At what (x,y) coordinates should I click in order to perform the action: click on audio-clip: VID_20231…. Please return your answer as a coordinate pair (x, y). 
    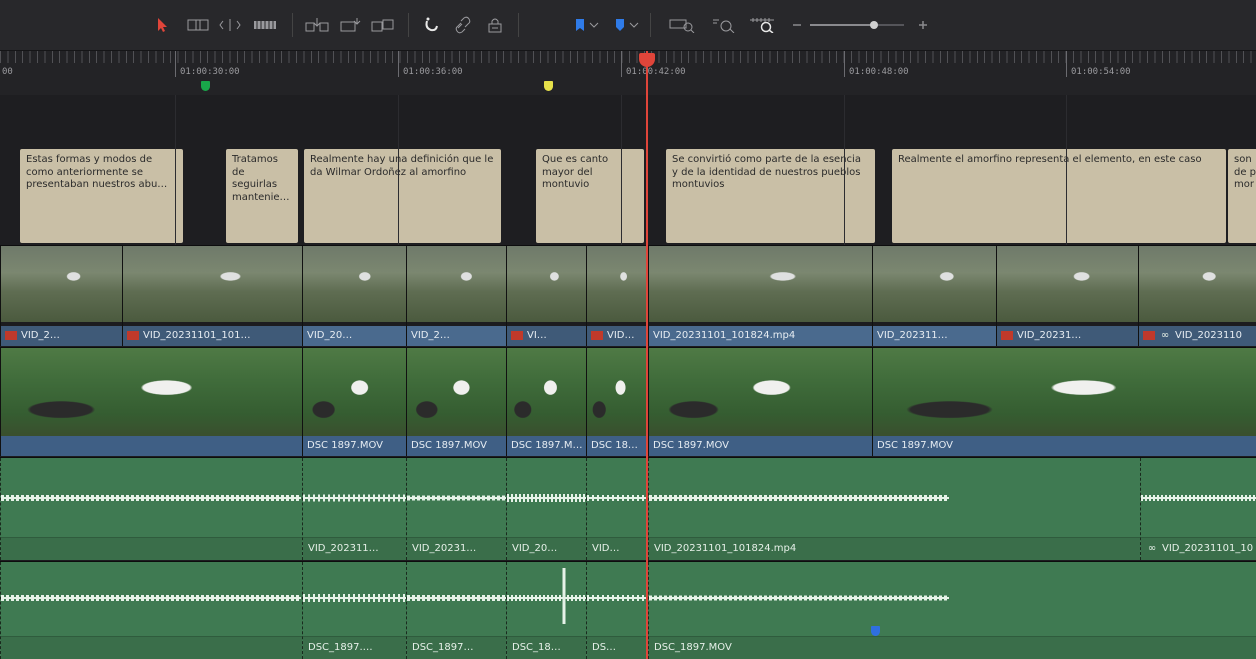
    Looking at the image, I should click on (456, 509).